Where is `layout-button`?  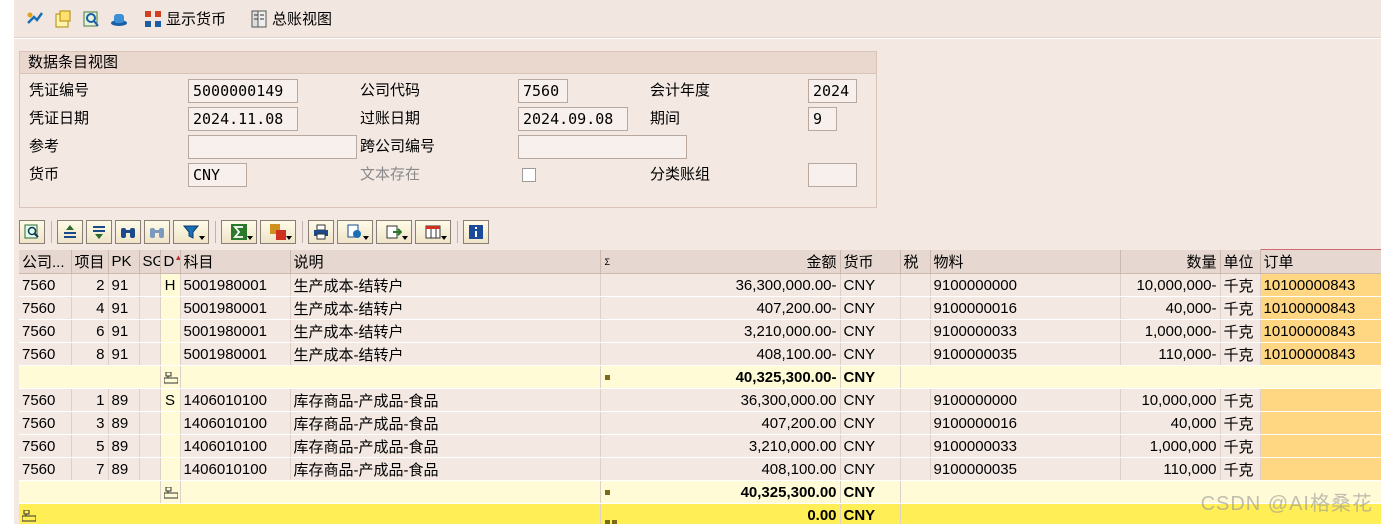
layout-button is located at coordinates (433, 232).